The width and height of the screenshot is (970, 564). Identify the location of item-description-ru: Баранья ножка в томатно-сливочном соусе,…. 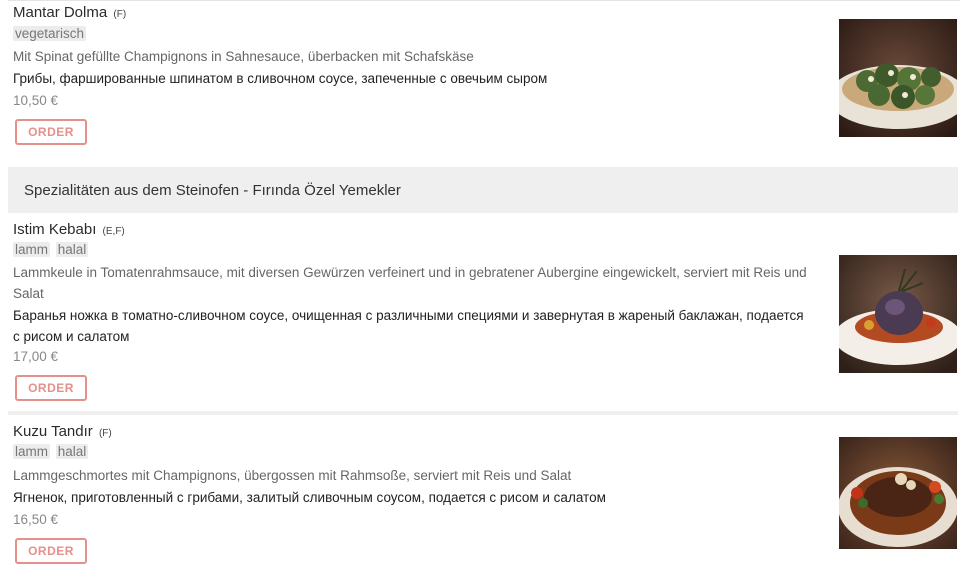
(408, 326).